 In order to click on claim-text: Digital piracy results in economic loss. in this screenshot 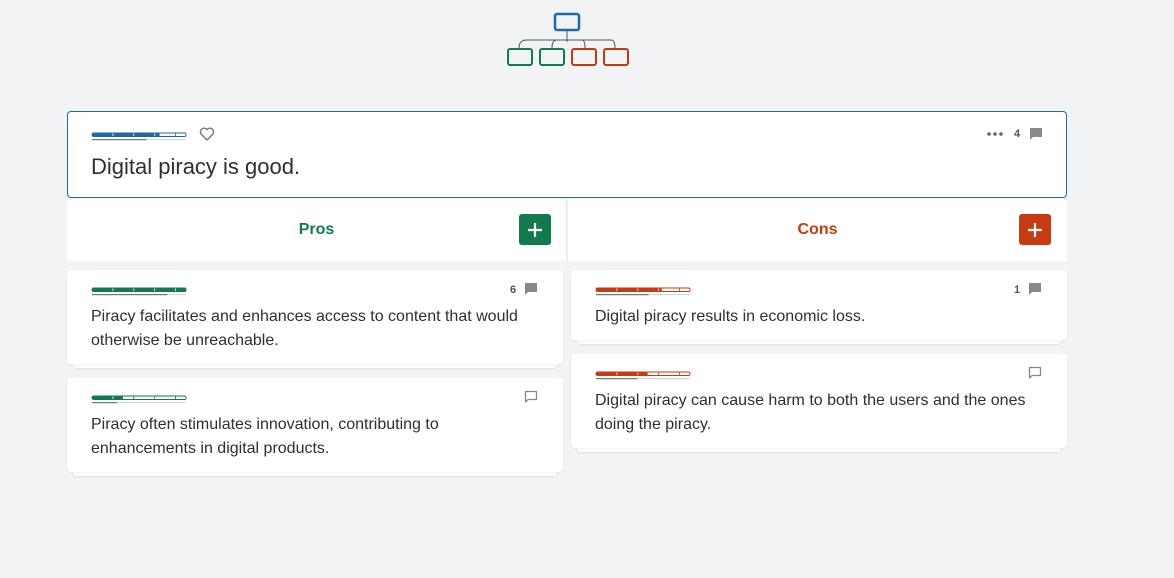, I will do `click(730, 316)`.